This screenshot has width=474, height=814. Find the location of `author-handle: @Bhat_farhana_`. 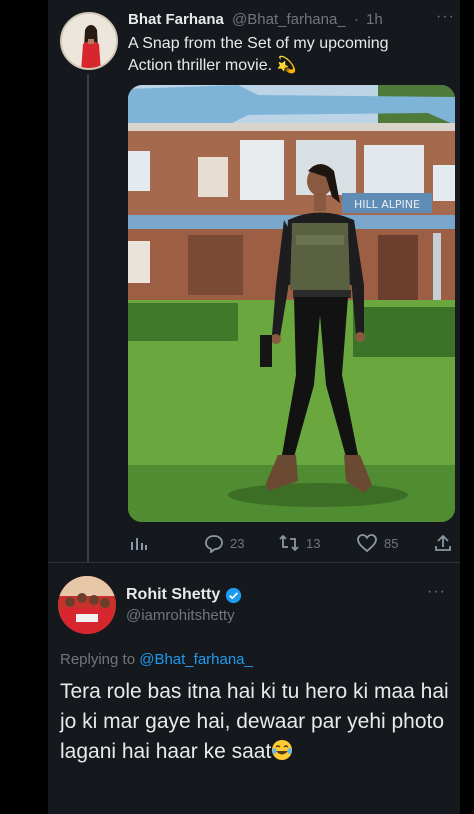

author-handle: @Bhat_farhana_ is located at coordinates (289, 19).